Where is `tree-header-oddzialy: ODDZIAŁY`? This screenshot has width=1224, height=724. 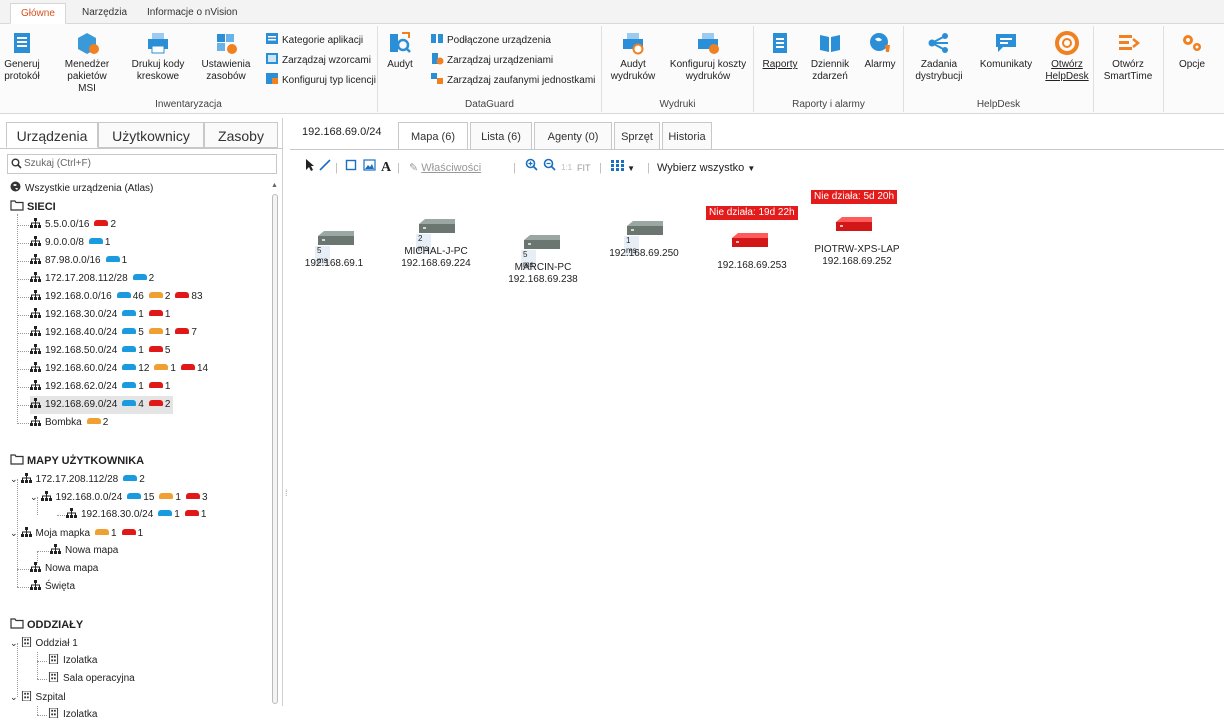
tree-header-oddzialy: ODDZIAŁY is located at coordinates (46, 625).